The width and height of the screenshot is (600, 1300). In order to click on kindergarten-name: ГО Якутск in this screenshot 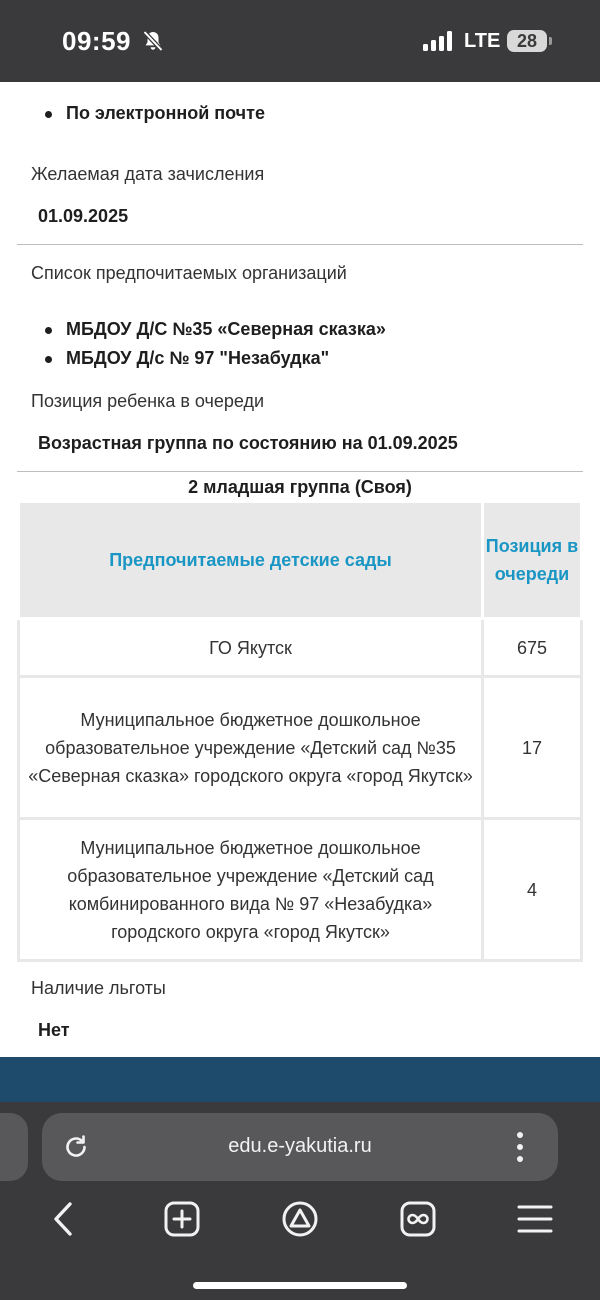, I will do `click(250, 647)`.